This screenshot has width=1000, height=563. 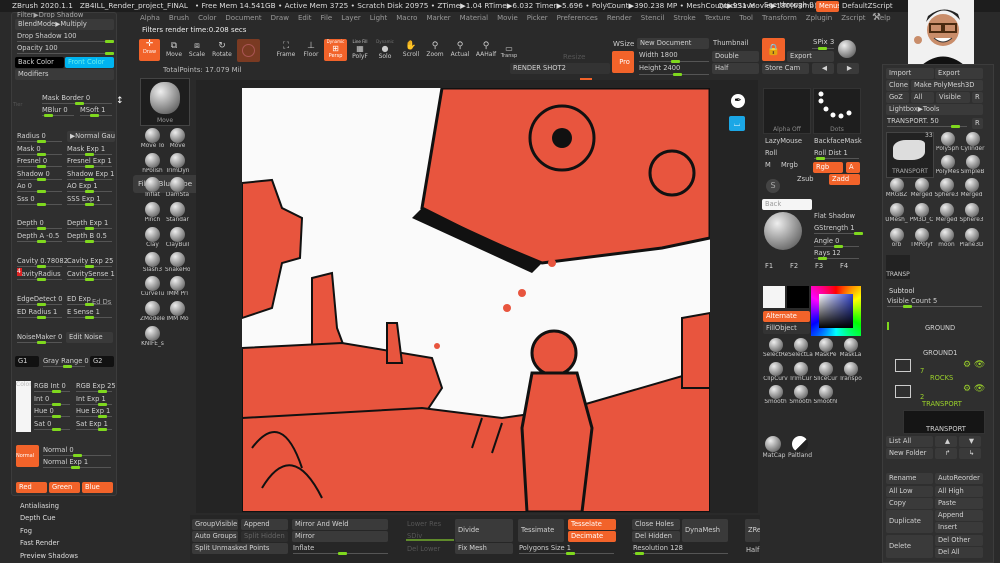 What do you see at coordinates (959, 552) in the screenshot?
I see `del-all-button: Del All` at bounding box center [959, 552].